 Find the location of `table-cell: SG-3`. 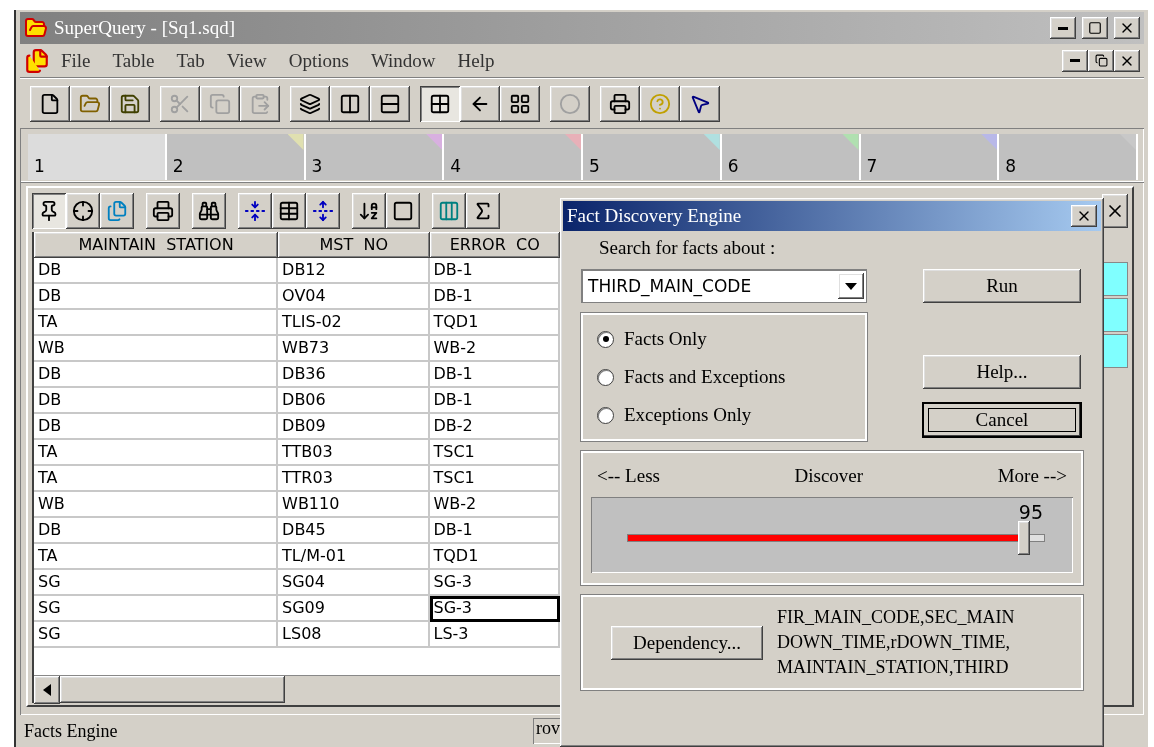

table-cell: SG-3 is located at coordinates (494, 609).